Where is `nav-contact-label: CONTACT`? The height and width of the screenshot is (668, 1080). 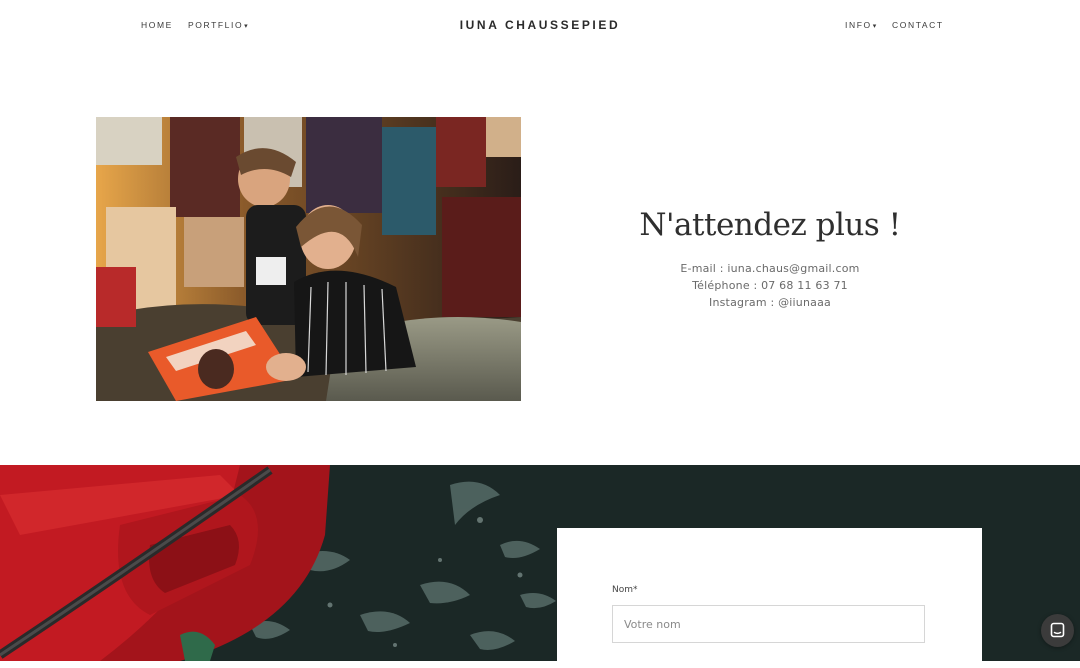 nav-contact-label: CONTACT is located at coordinates (918, 25).